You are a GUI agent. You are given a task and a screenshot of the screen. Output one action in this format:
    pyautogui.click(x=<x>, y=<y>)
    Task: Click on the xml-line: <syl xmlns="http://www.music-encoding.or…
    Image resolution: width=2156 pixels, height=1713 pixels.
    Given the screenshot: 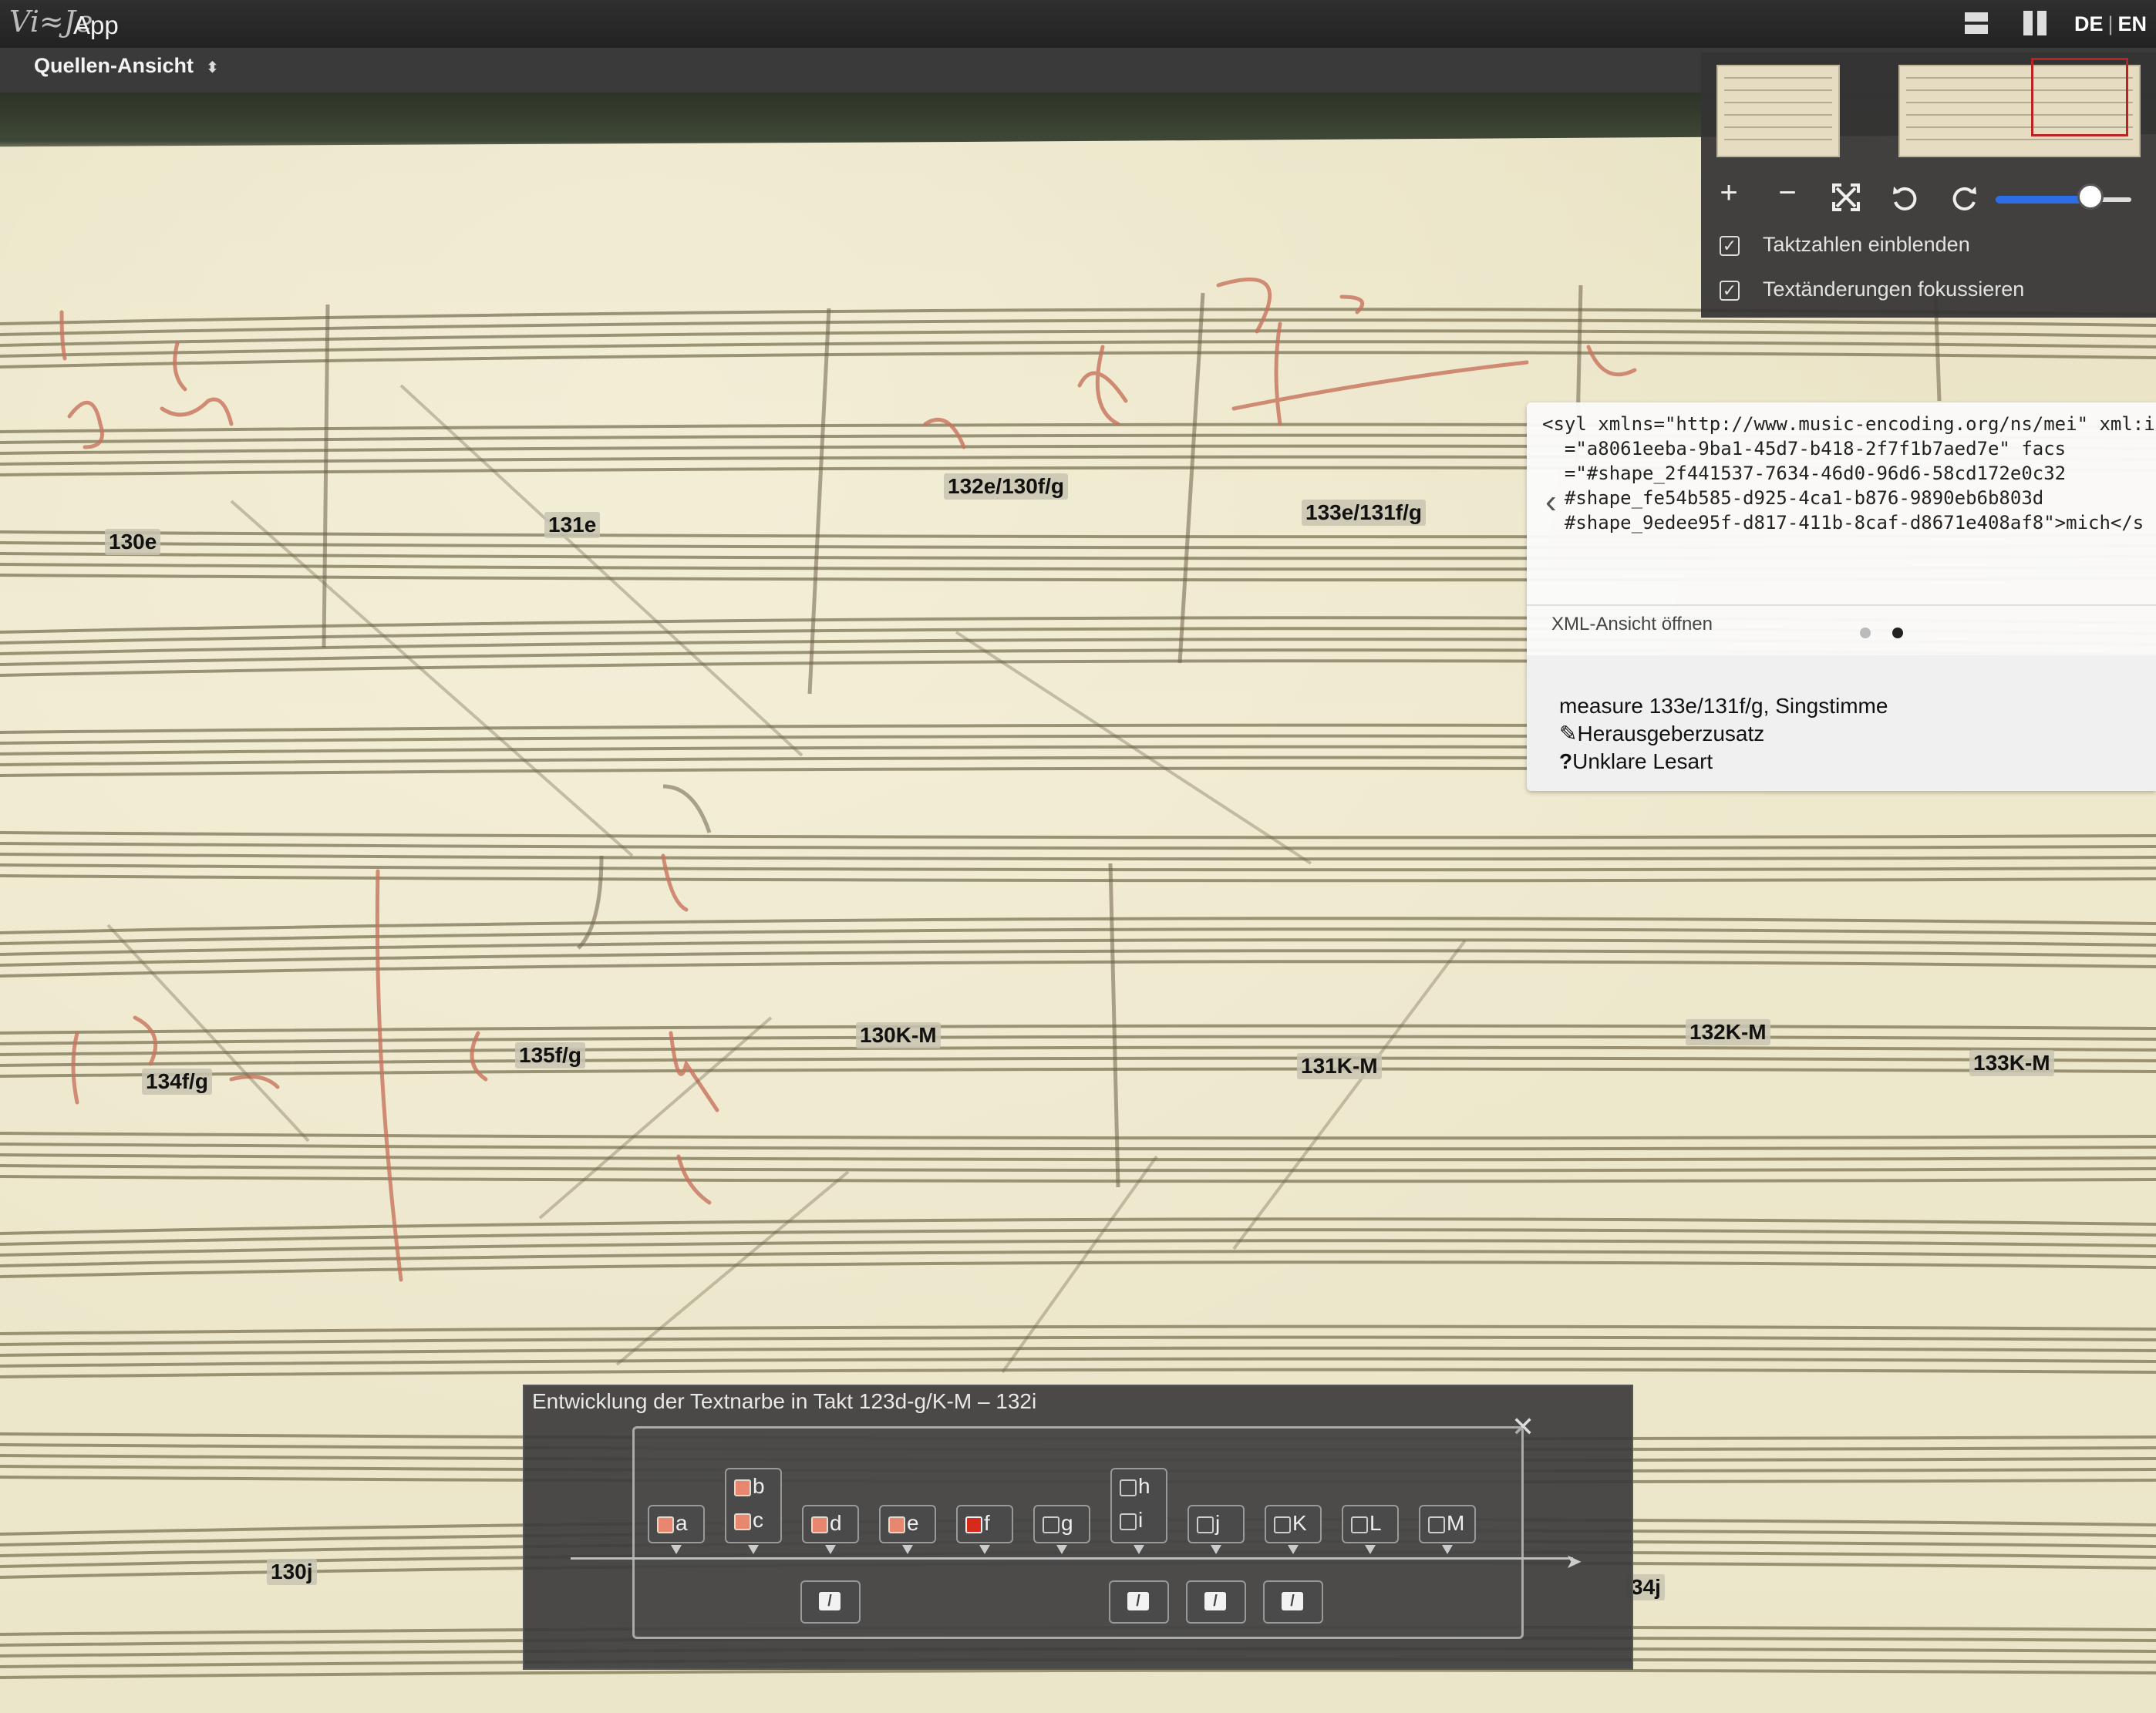 What is the action you would take?
    pyautogui.click(x=1849, y=424)
    